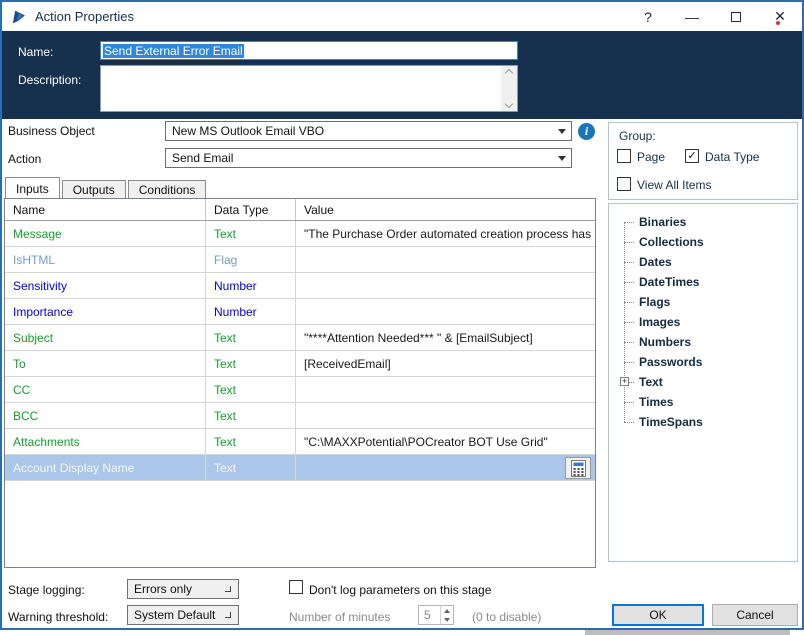  What do you see at coordinates (446, 615) in the screenshot?
I see `spinner-arrows` at bounding box center [446, 615].